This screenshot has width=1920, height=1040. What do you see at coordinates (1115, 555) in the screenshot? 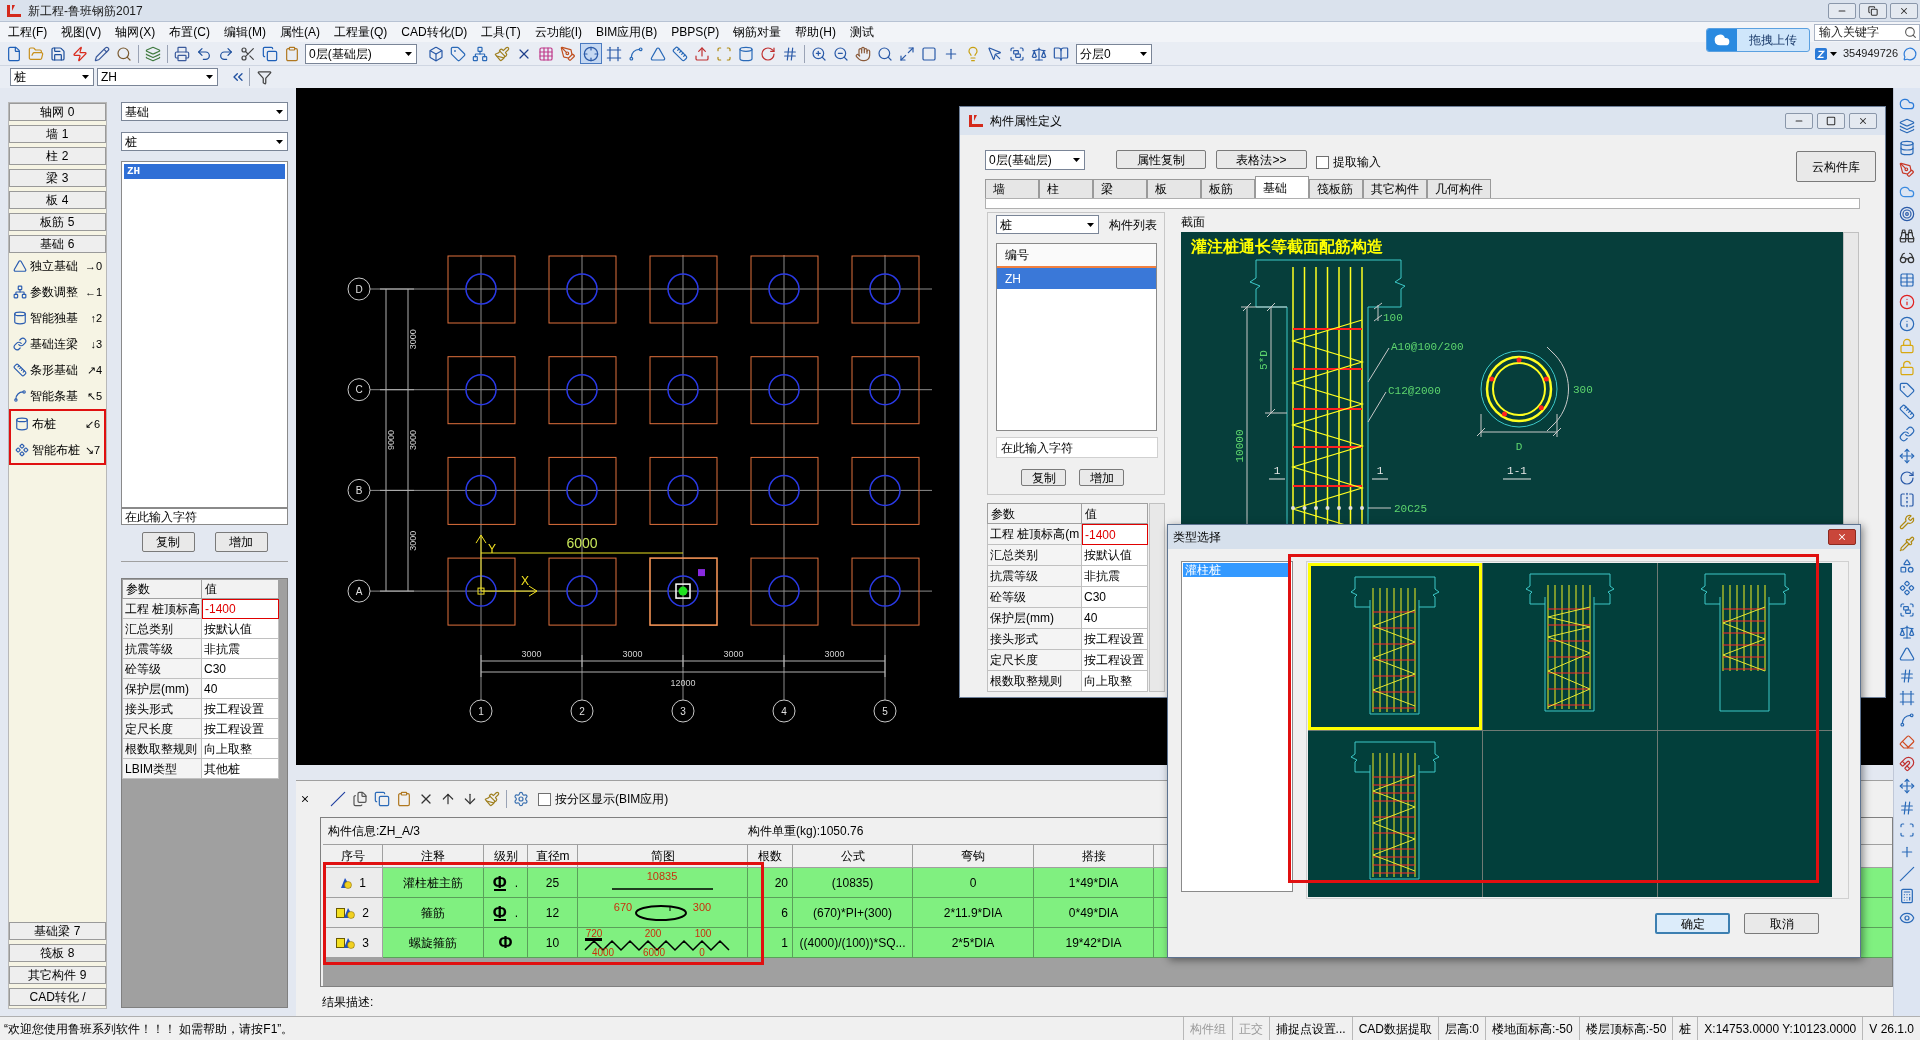
I see `property-value: 按默认值` at bounding box center [1115, 555].